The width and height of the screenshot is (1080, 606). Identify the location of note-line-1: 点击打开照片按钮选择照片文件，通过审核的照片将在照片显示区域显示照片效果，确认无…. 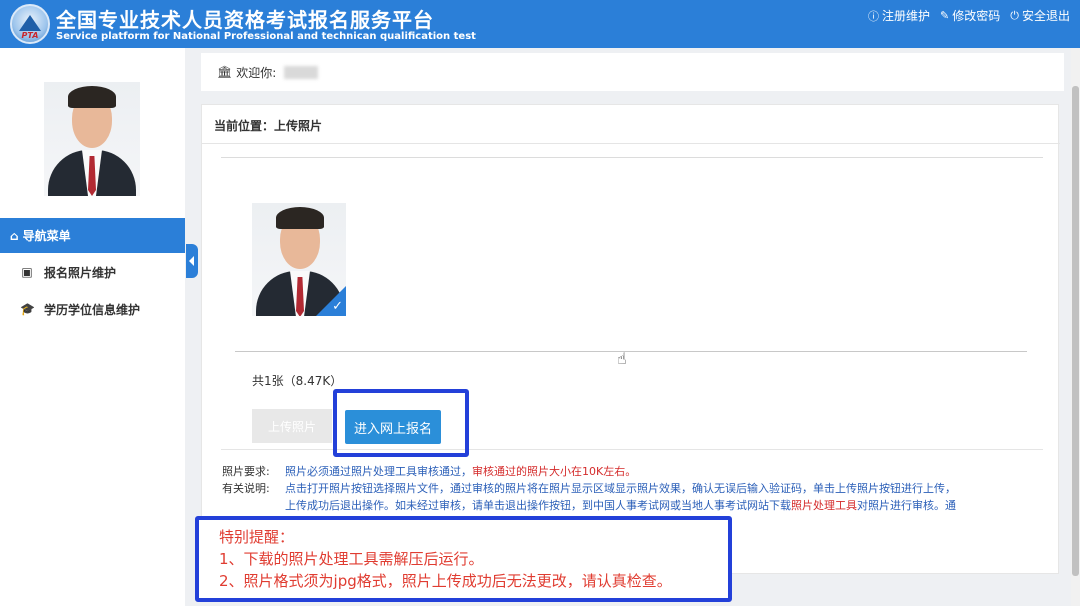
(620, 488).